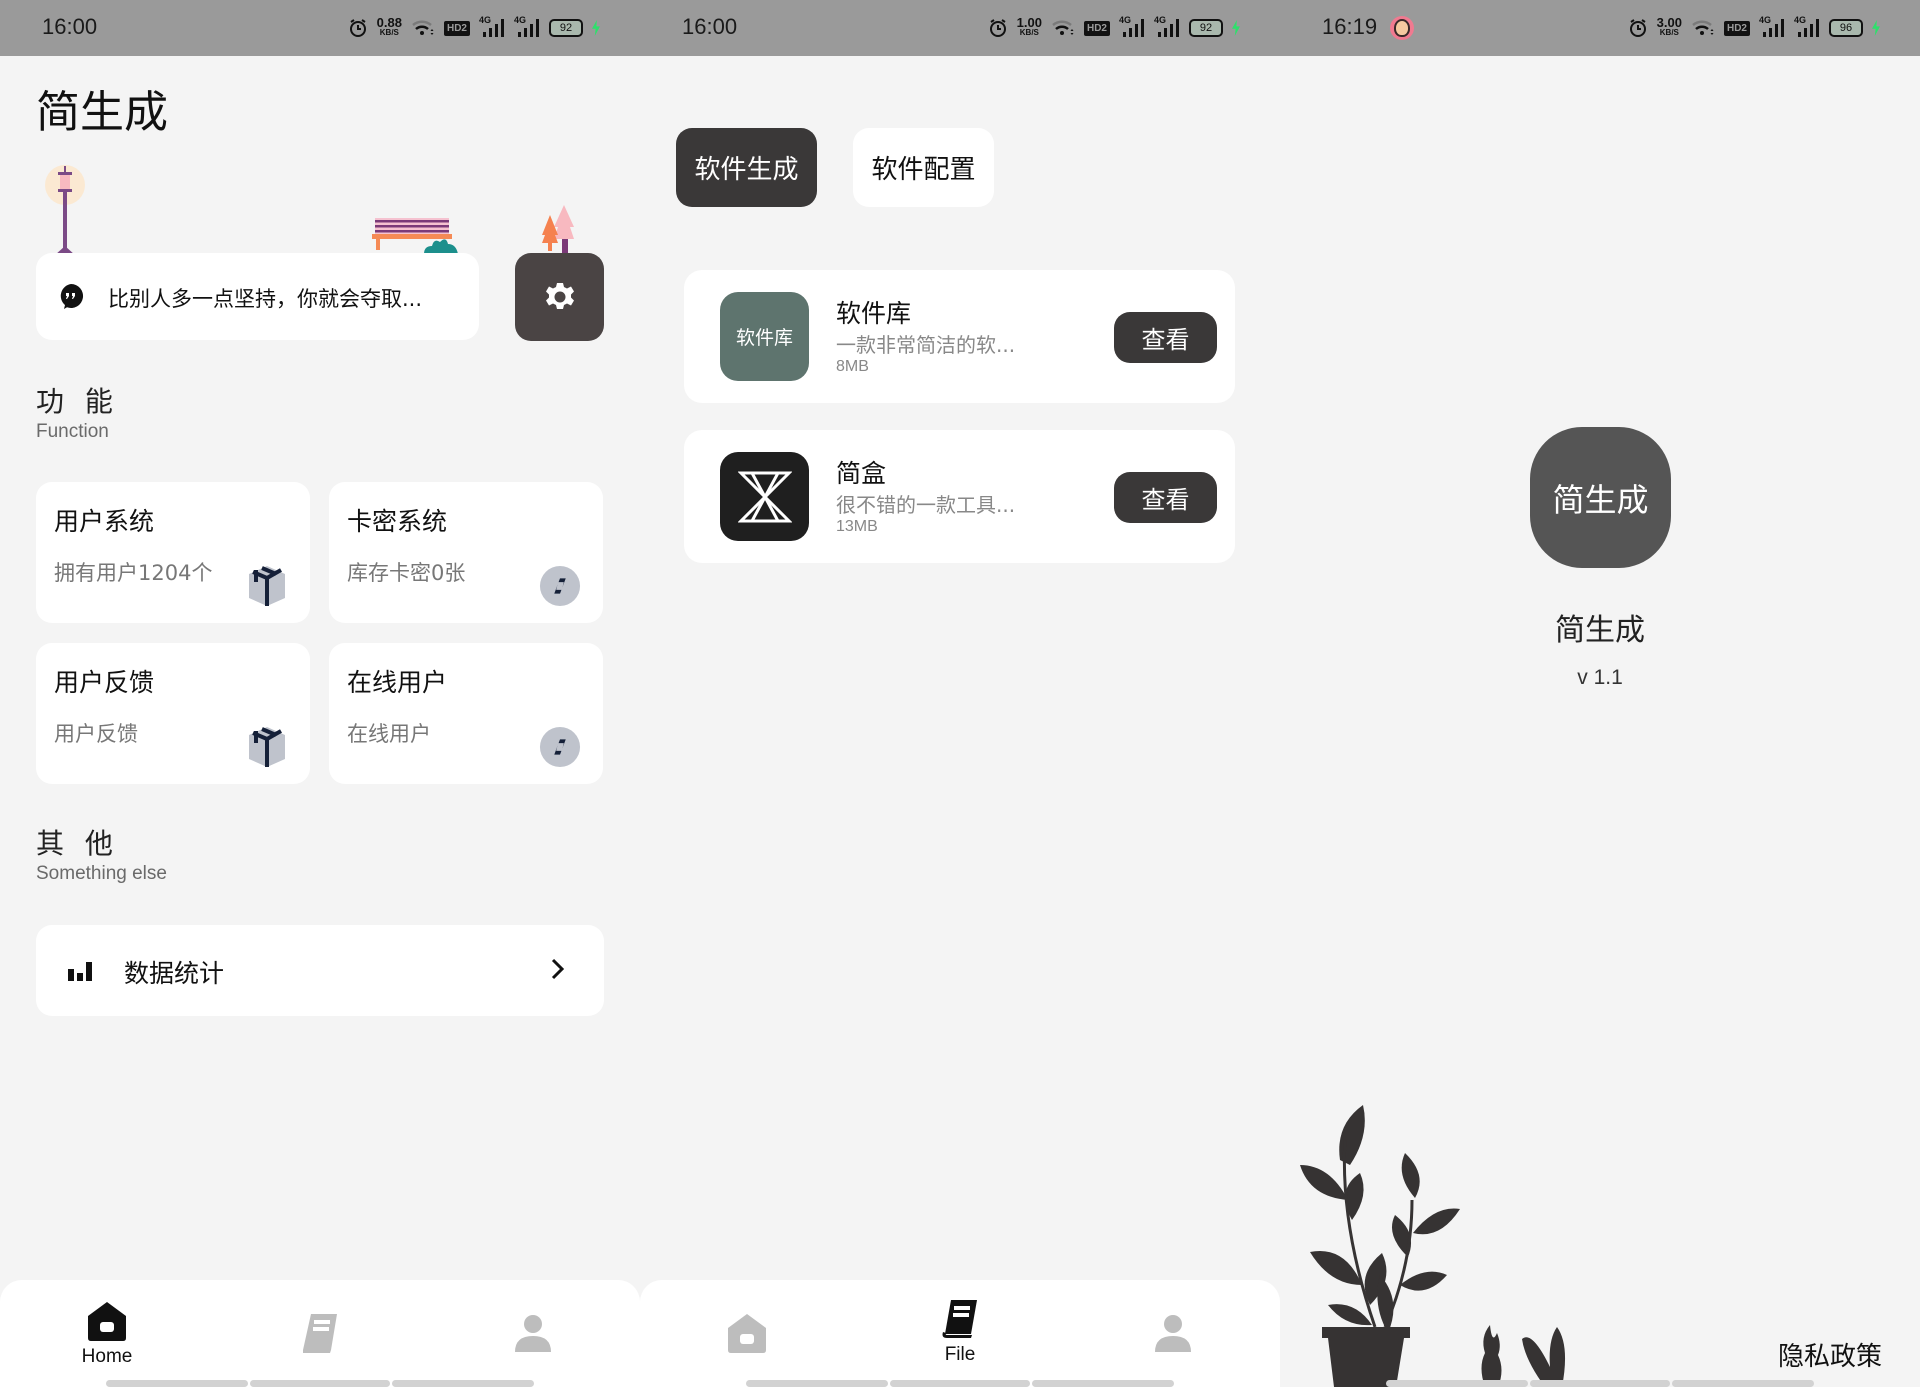  I want to click on notification-avatar-icon, so click(1402, 28).